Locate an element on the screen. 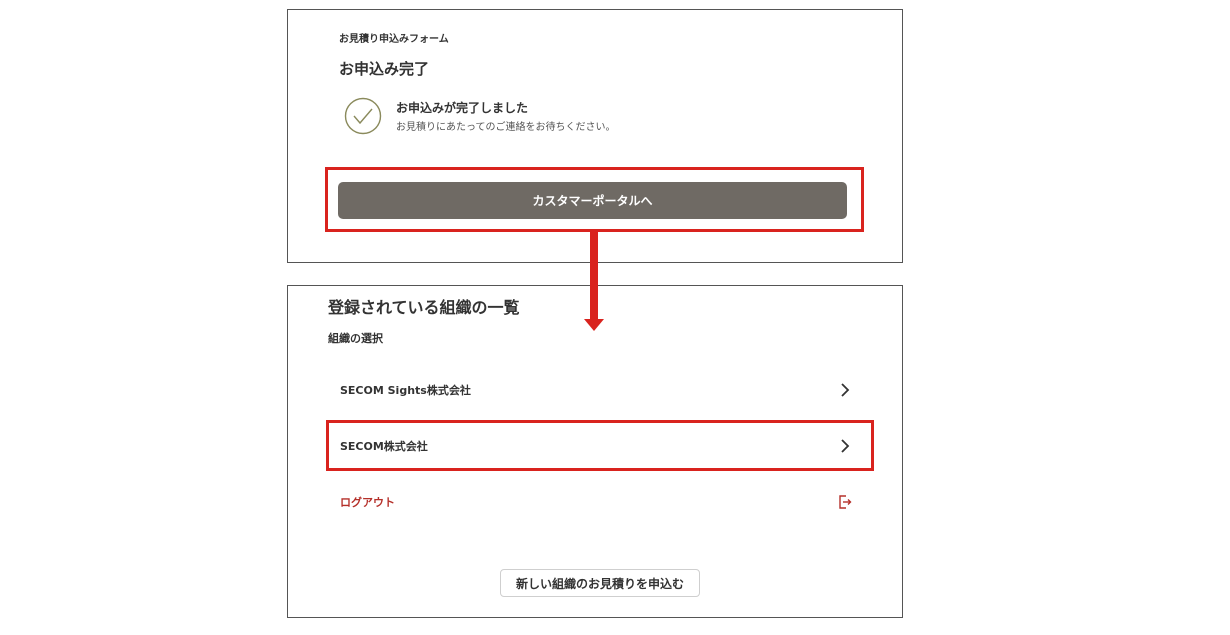  organization-item-secom-sights: SECOM Sights株式会社 is located at coordinates (596, 390).